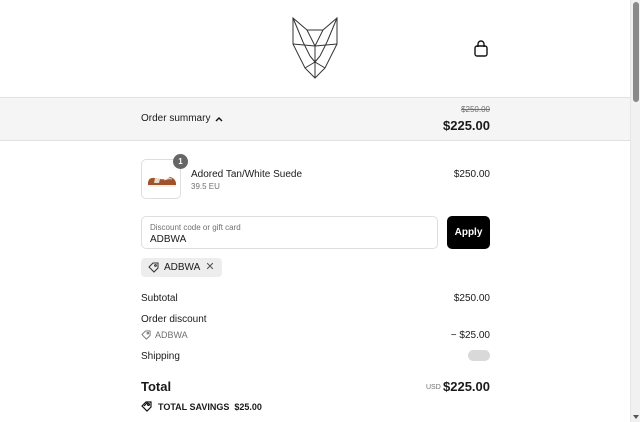 The width and height of the screenshot is (640, 422). Describe the element at coordinates (160, 356) in the screenshot. I see `shipping-label: Shipping` at that location.